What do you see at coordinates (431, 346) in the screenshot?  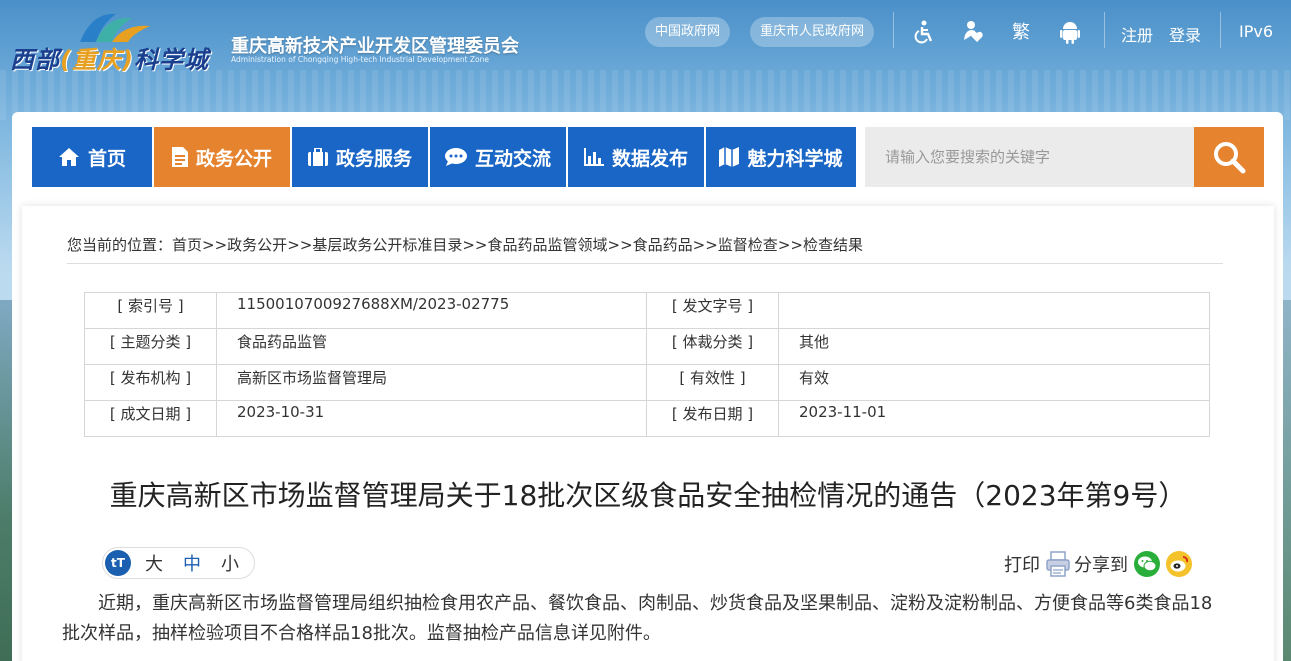 I see `meta-value: 食品药品监管` at bounding box center [431, 346].